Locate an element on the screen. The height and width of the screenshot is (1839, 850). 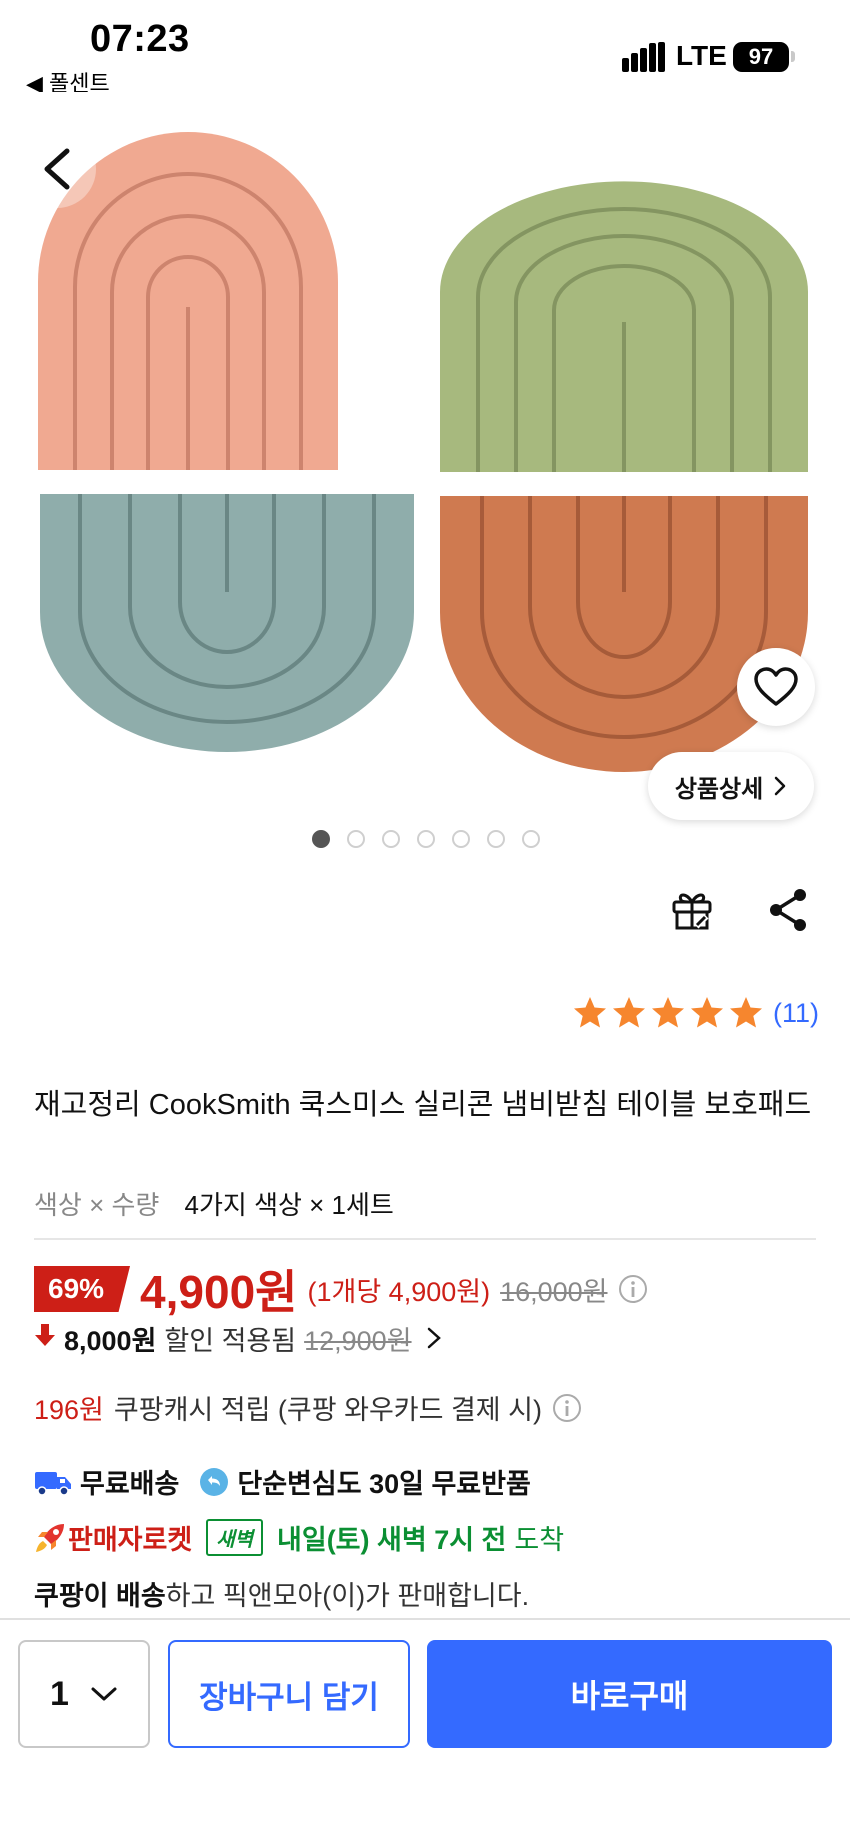
gallery-pagination is located at coordinates (426, 839).